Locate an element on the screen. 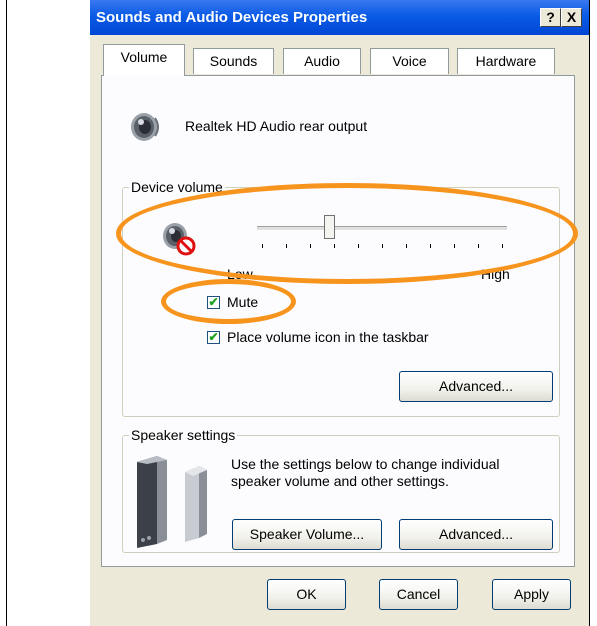 This screenshot has height=626, width=597. taskbar-icon-label: Place volume icon in the taskbar is located at coordinates (328, 337).